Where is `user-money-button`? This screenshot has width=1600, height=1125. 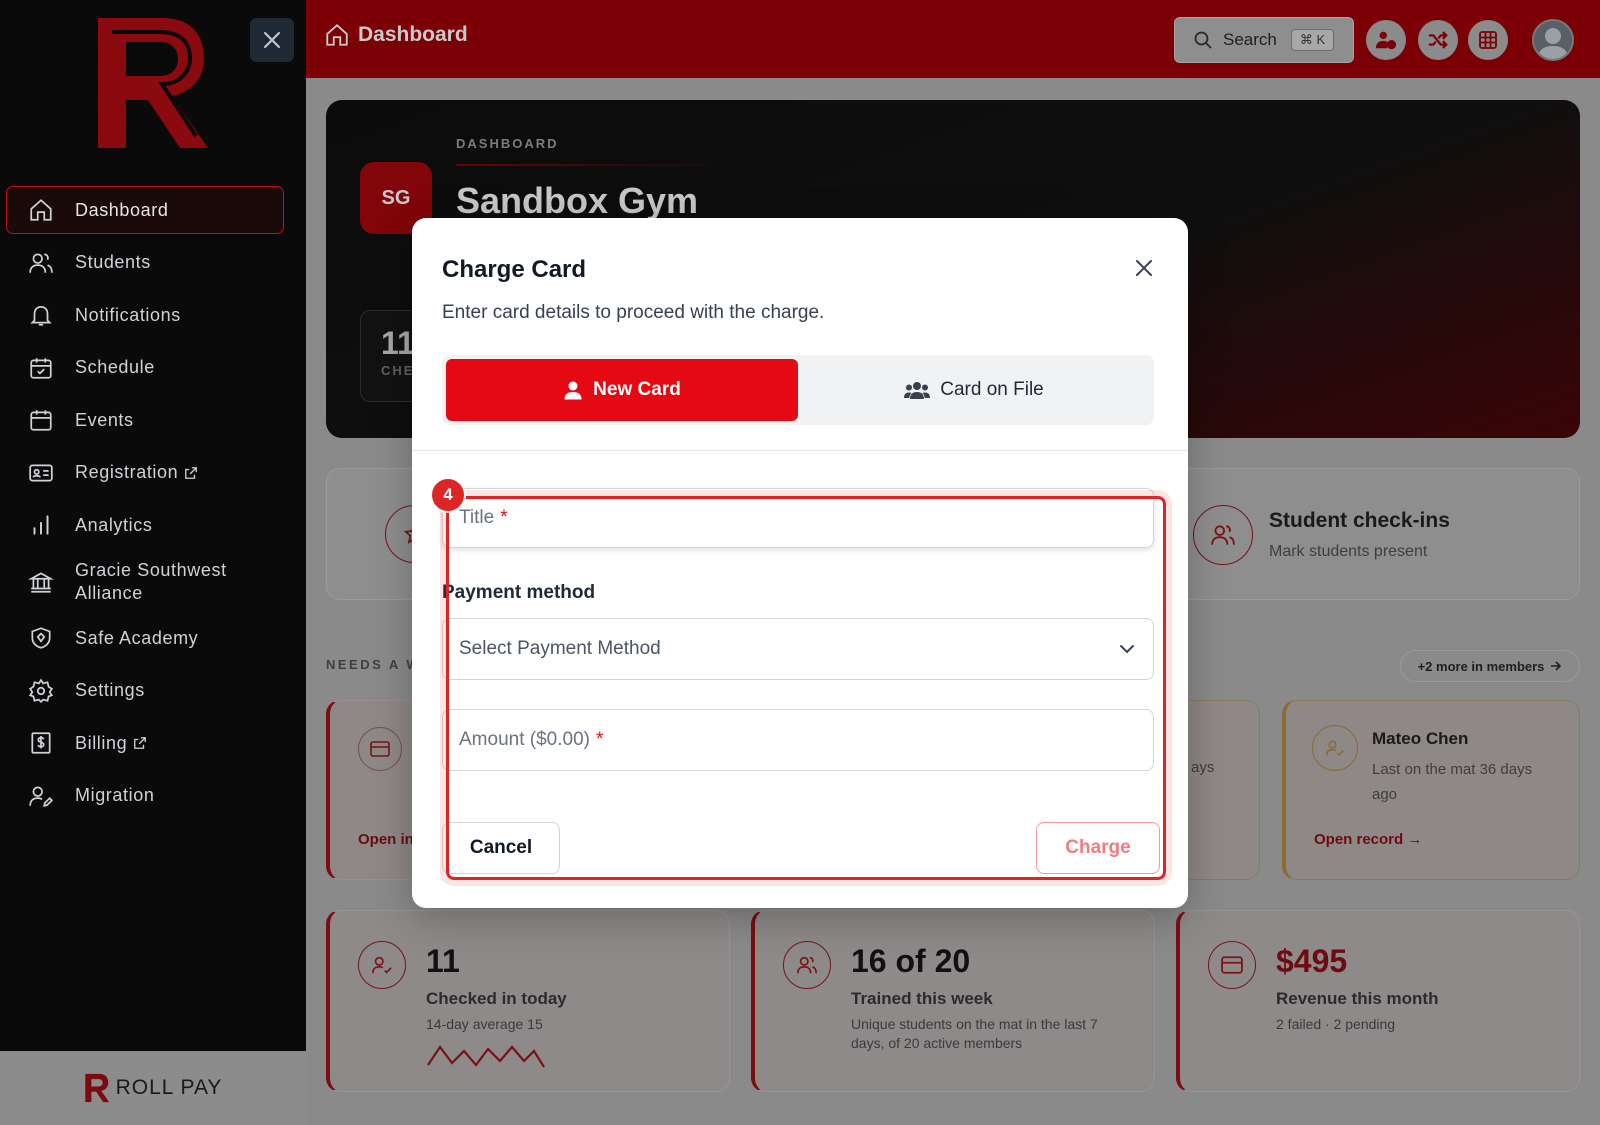 user-money-button is located at coordinates (1386, 40).